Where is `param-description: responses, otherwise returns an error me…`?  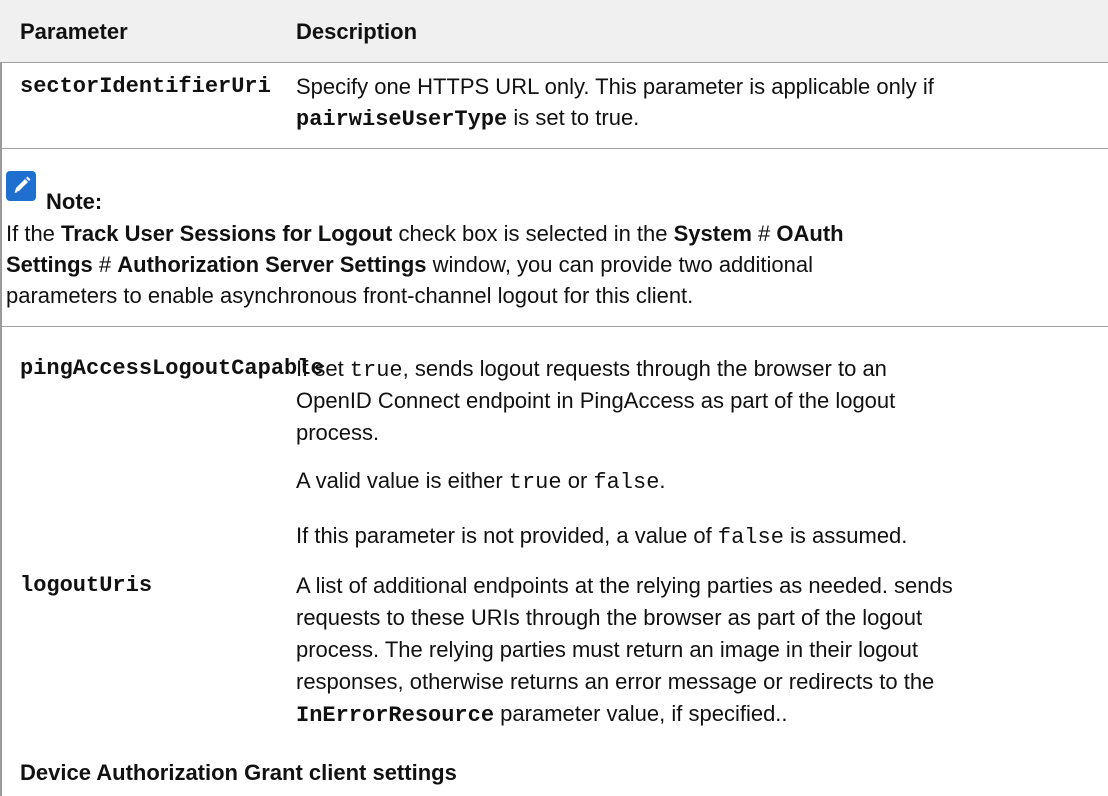 param-description: responses, otherwise returns an error me… is located at coordinates (615, 681).